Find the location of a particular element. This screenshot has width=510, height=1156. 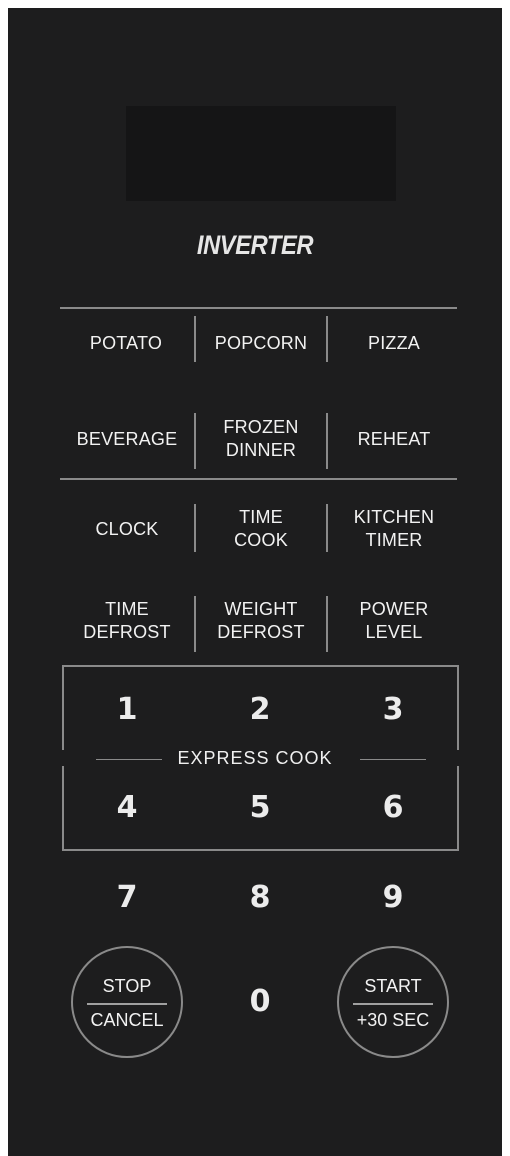

express-frame-left-lower is located at coordinates (63, 808).